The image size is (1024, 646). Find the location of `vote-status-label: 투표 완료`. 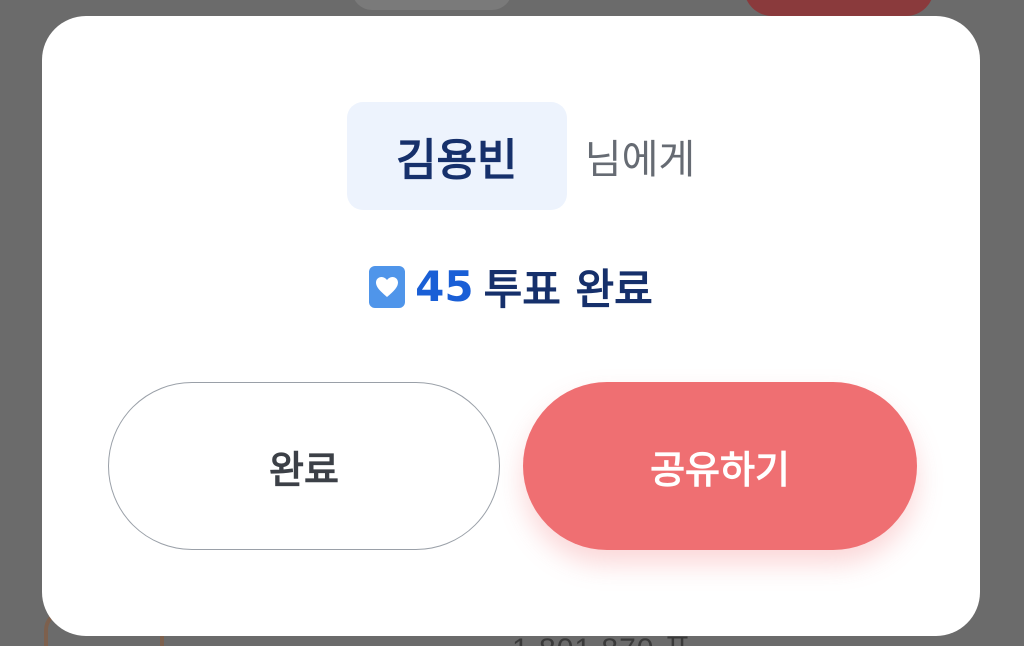

vote-status-label: 투표 완료 is located at coordinates (568, 289).